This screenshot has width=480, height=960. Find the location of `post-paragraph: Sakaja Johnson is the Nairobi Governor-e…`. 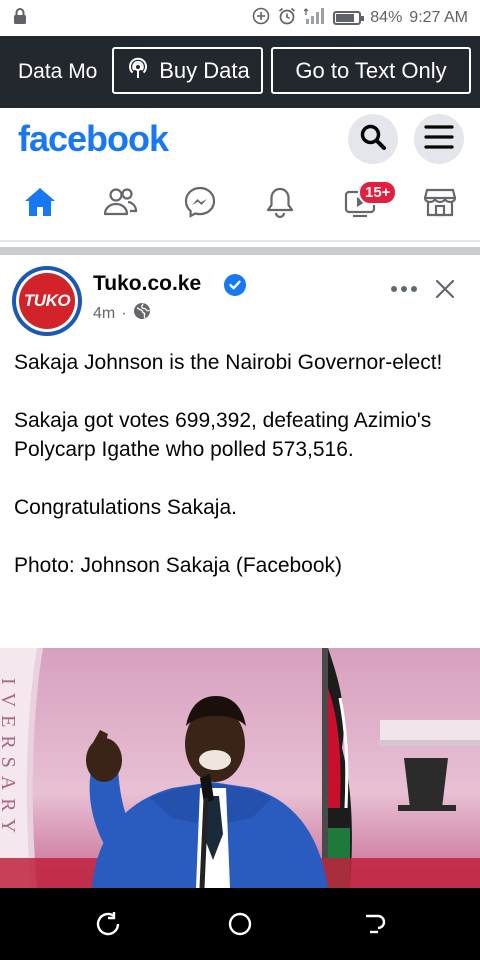

post-paragraph: Sakaja Johnson is the Nairobi Governor-e… is located at coordinates (228, 362).